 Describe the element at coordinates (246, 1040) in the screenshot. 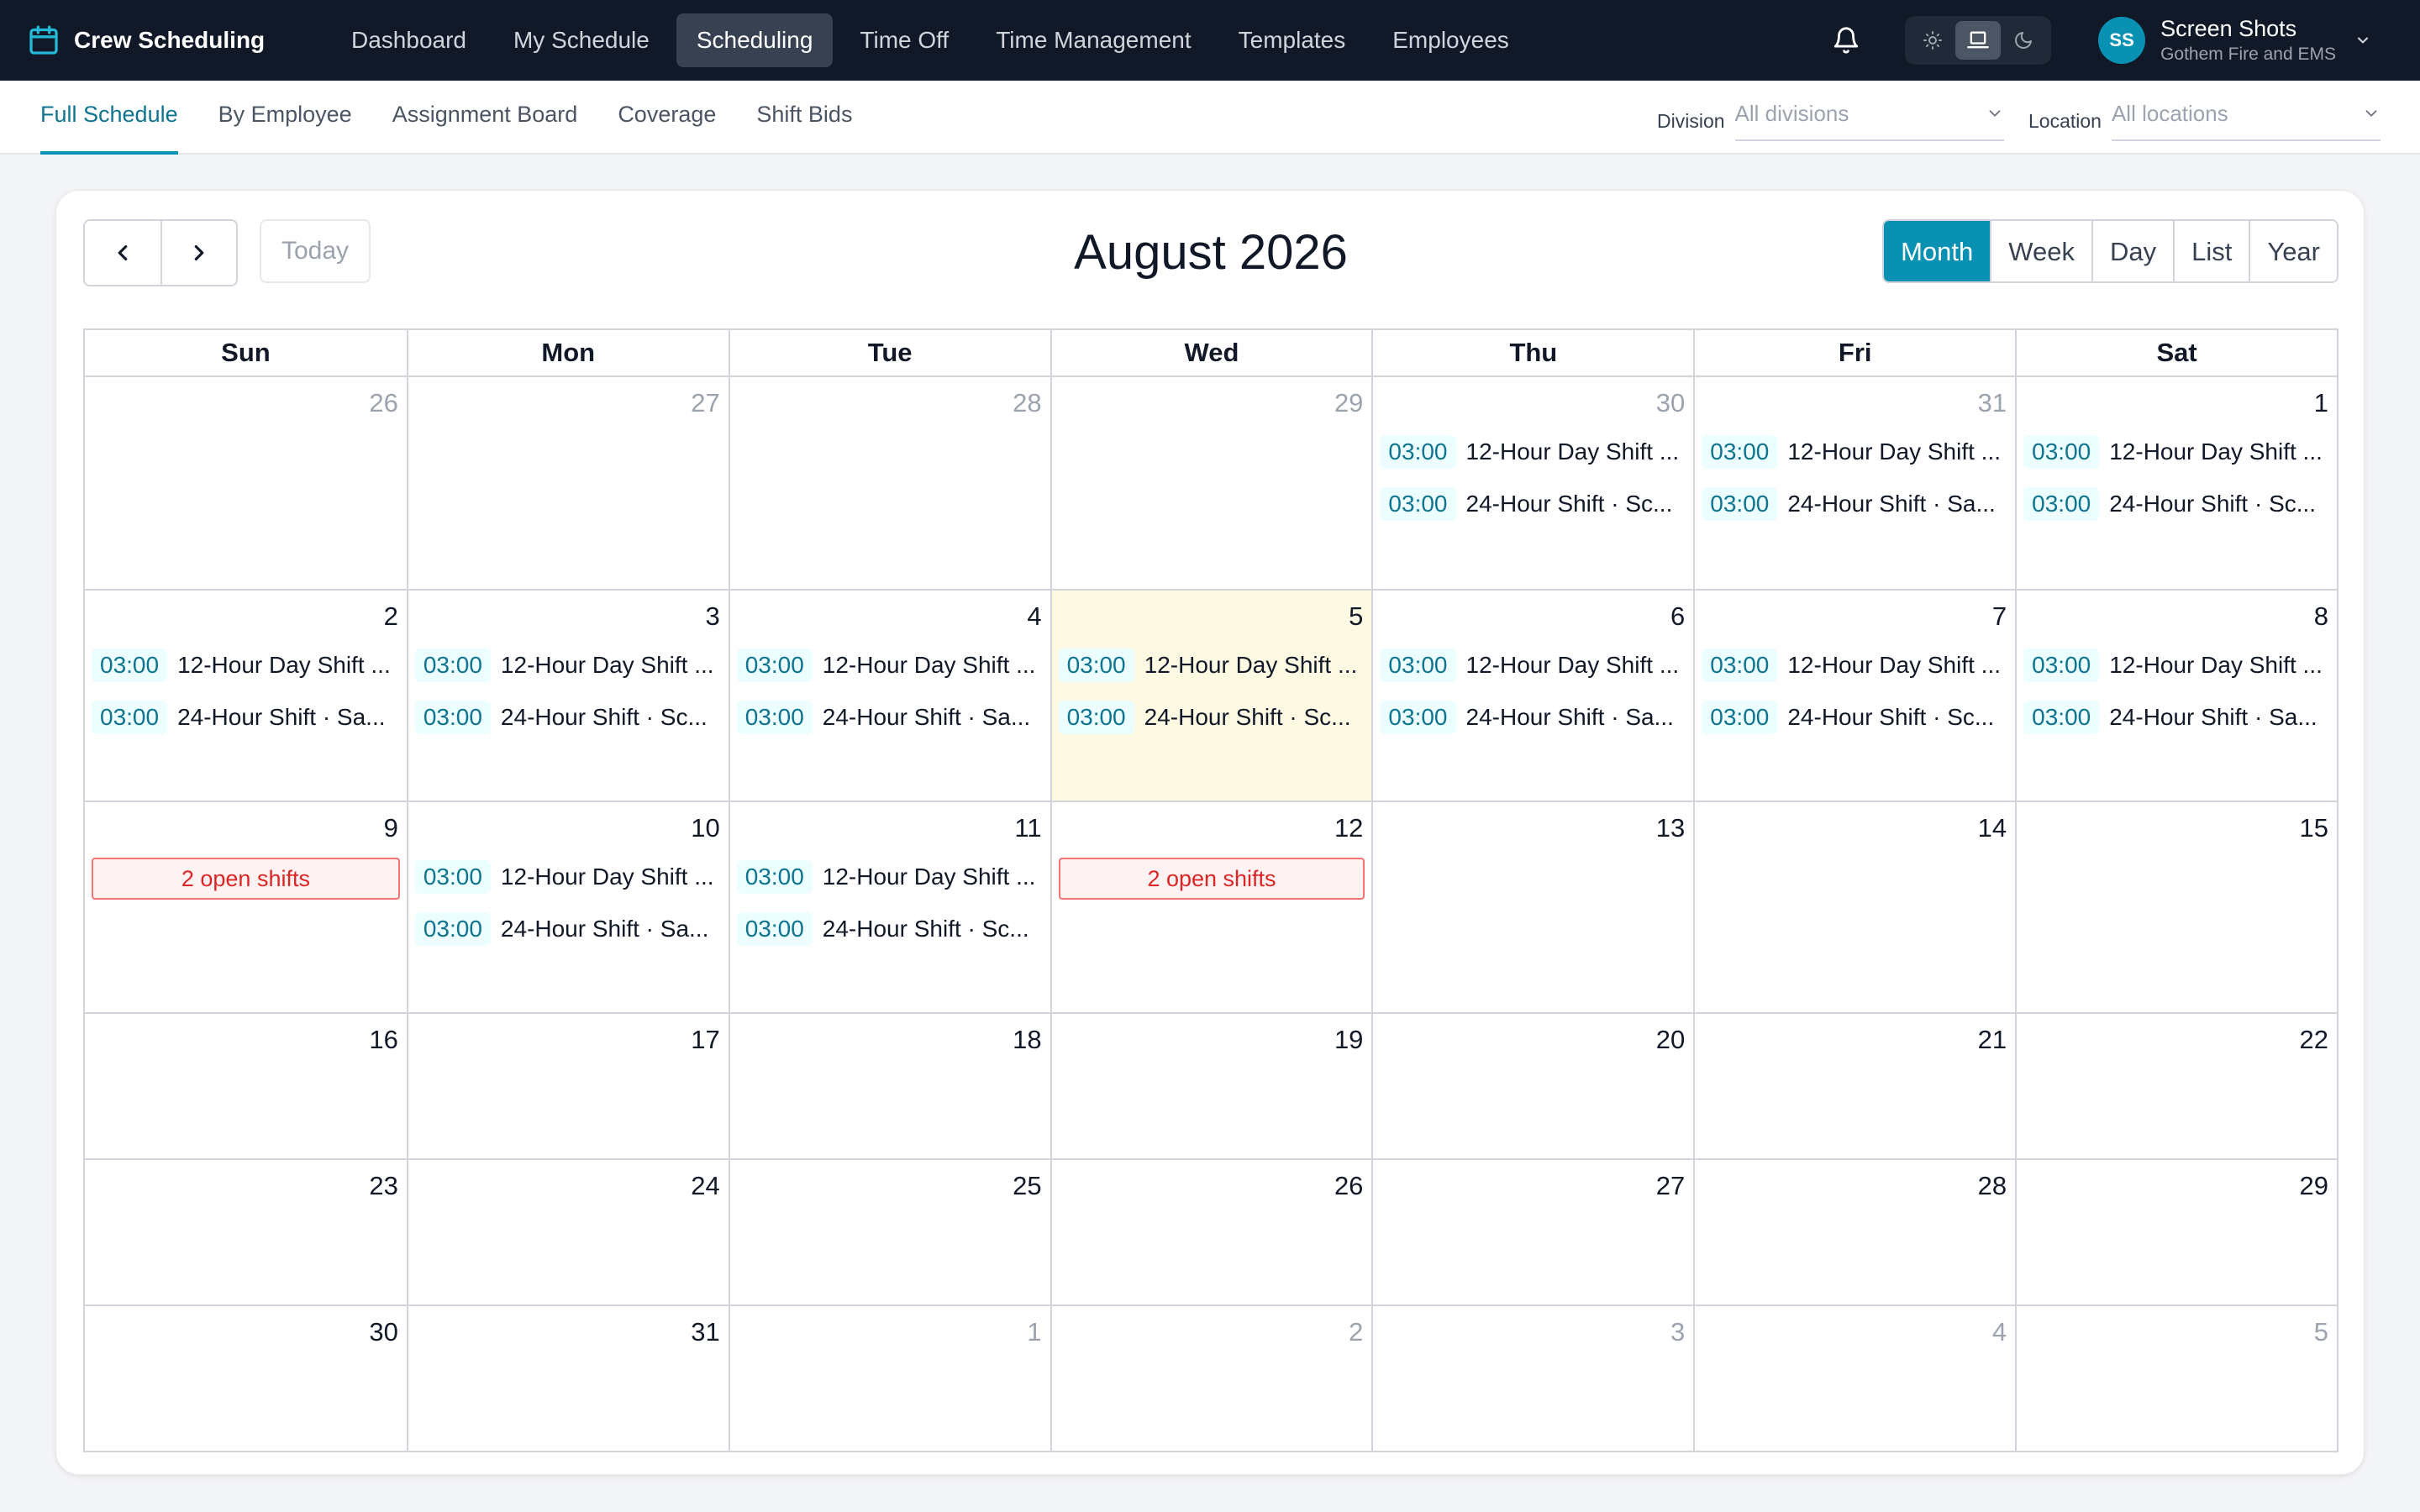

I see `day-number: 16` at that location.